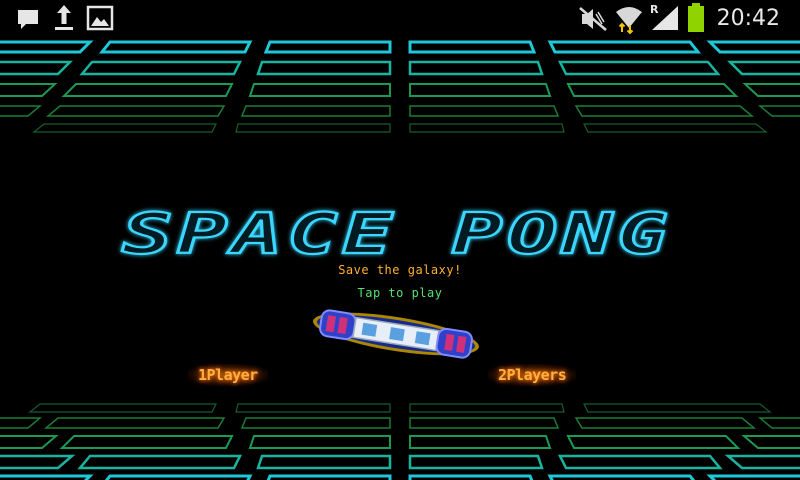 The image size is (800, 480). Describe the element at coordinates (532, 375) in the screenshot. I see `two-players-button: 2Players` at that location.